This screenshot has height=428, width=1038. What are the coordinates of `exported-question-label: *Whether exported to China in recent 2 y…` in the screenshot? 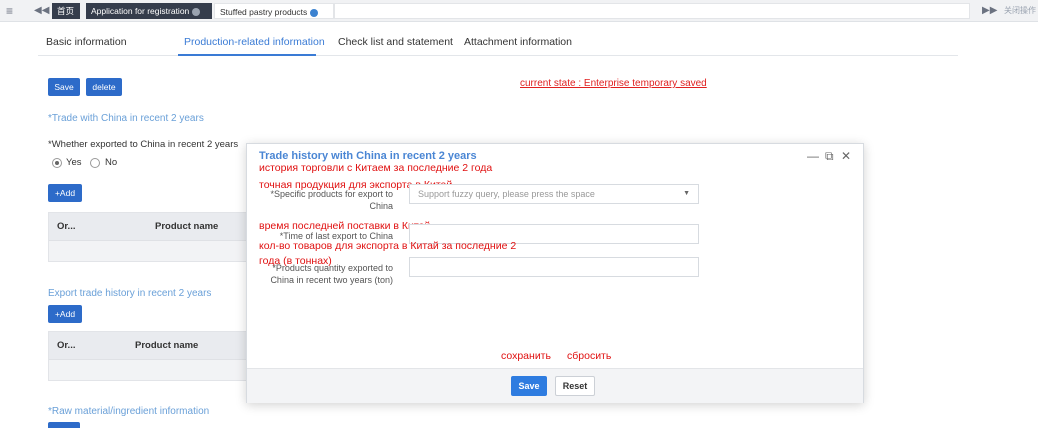 It's located at (143, 144).